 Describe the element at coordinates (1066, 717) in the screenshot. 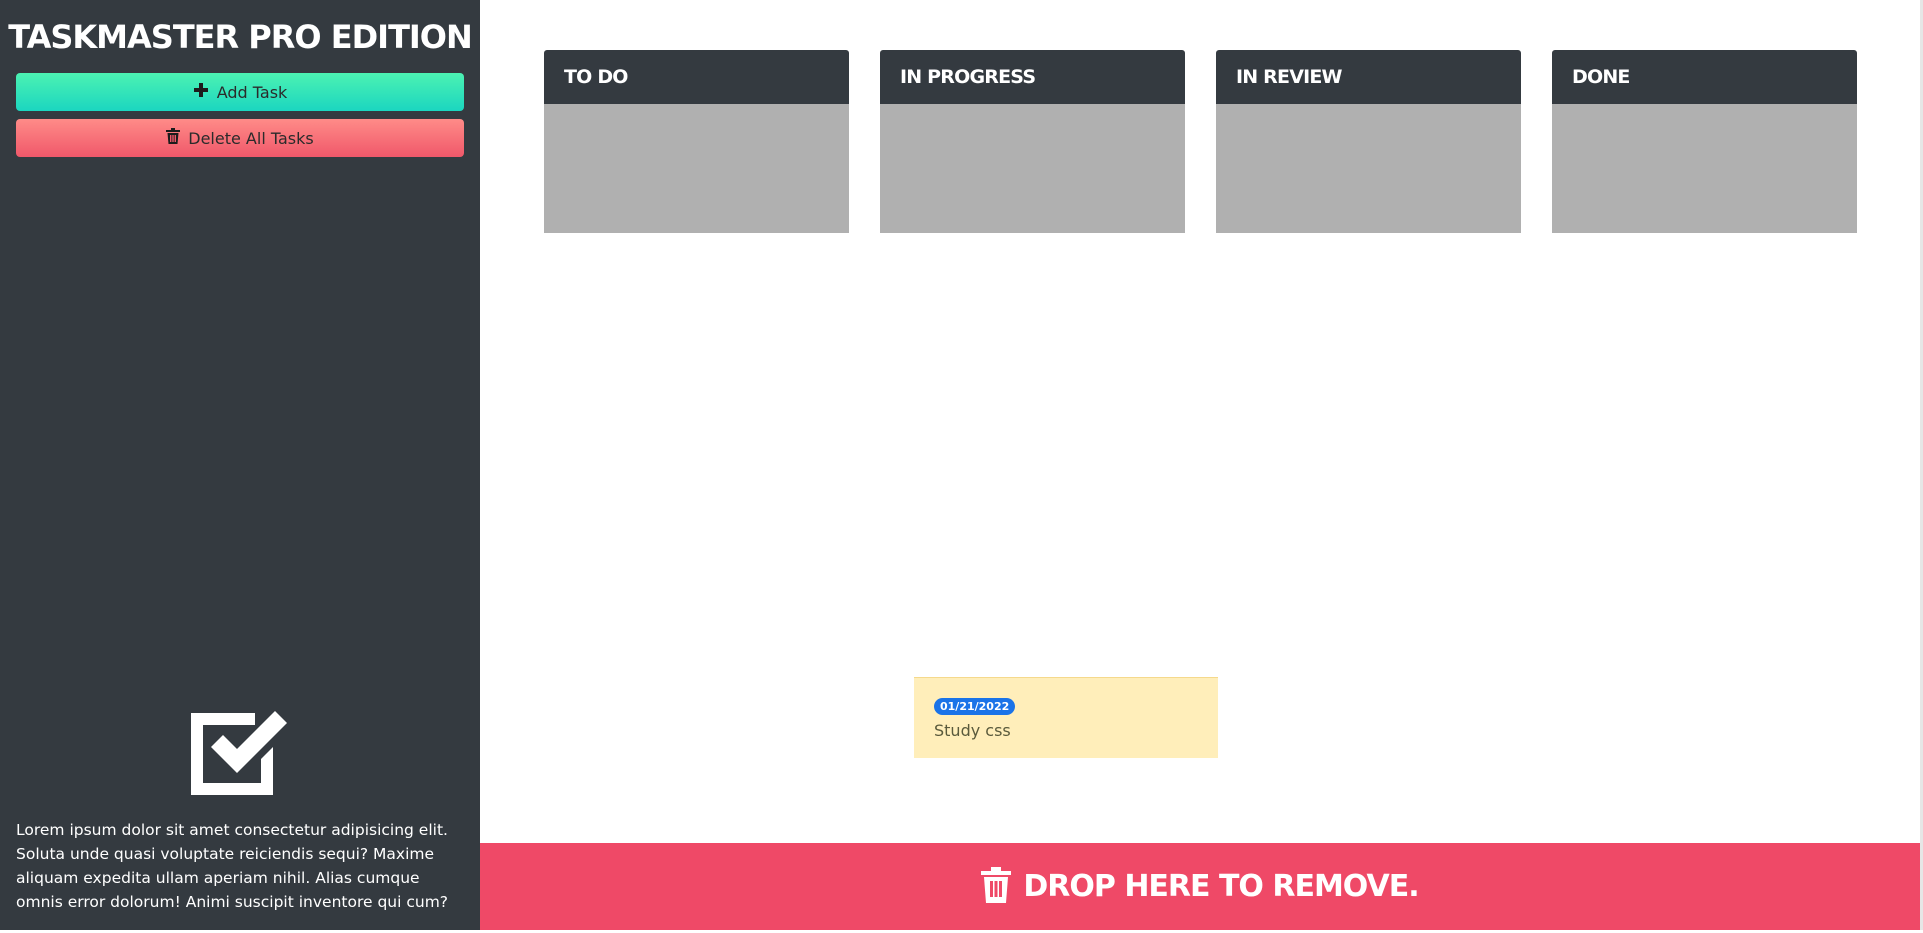

I see `task-card: 01/21/2022 Study css` at that location.